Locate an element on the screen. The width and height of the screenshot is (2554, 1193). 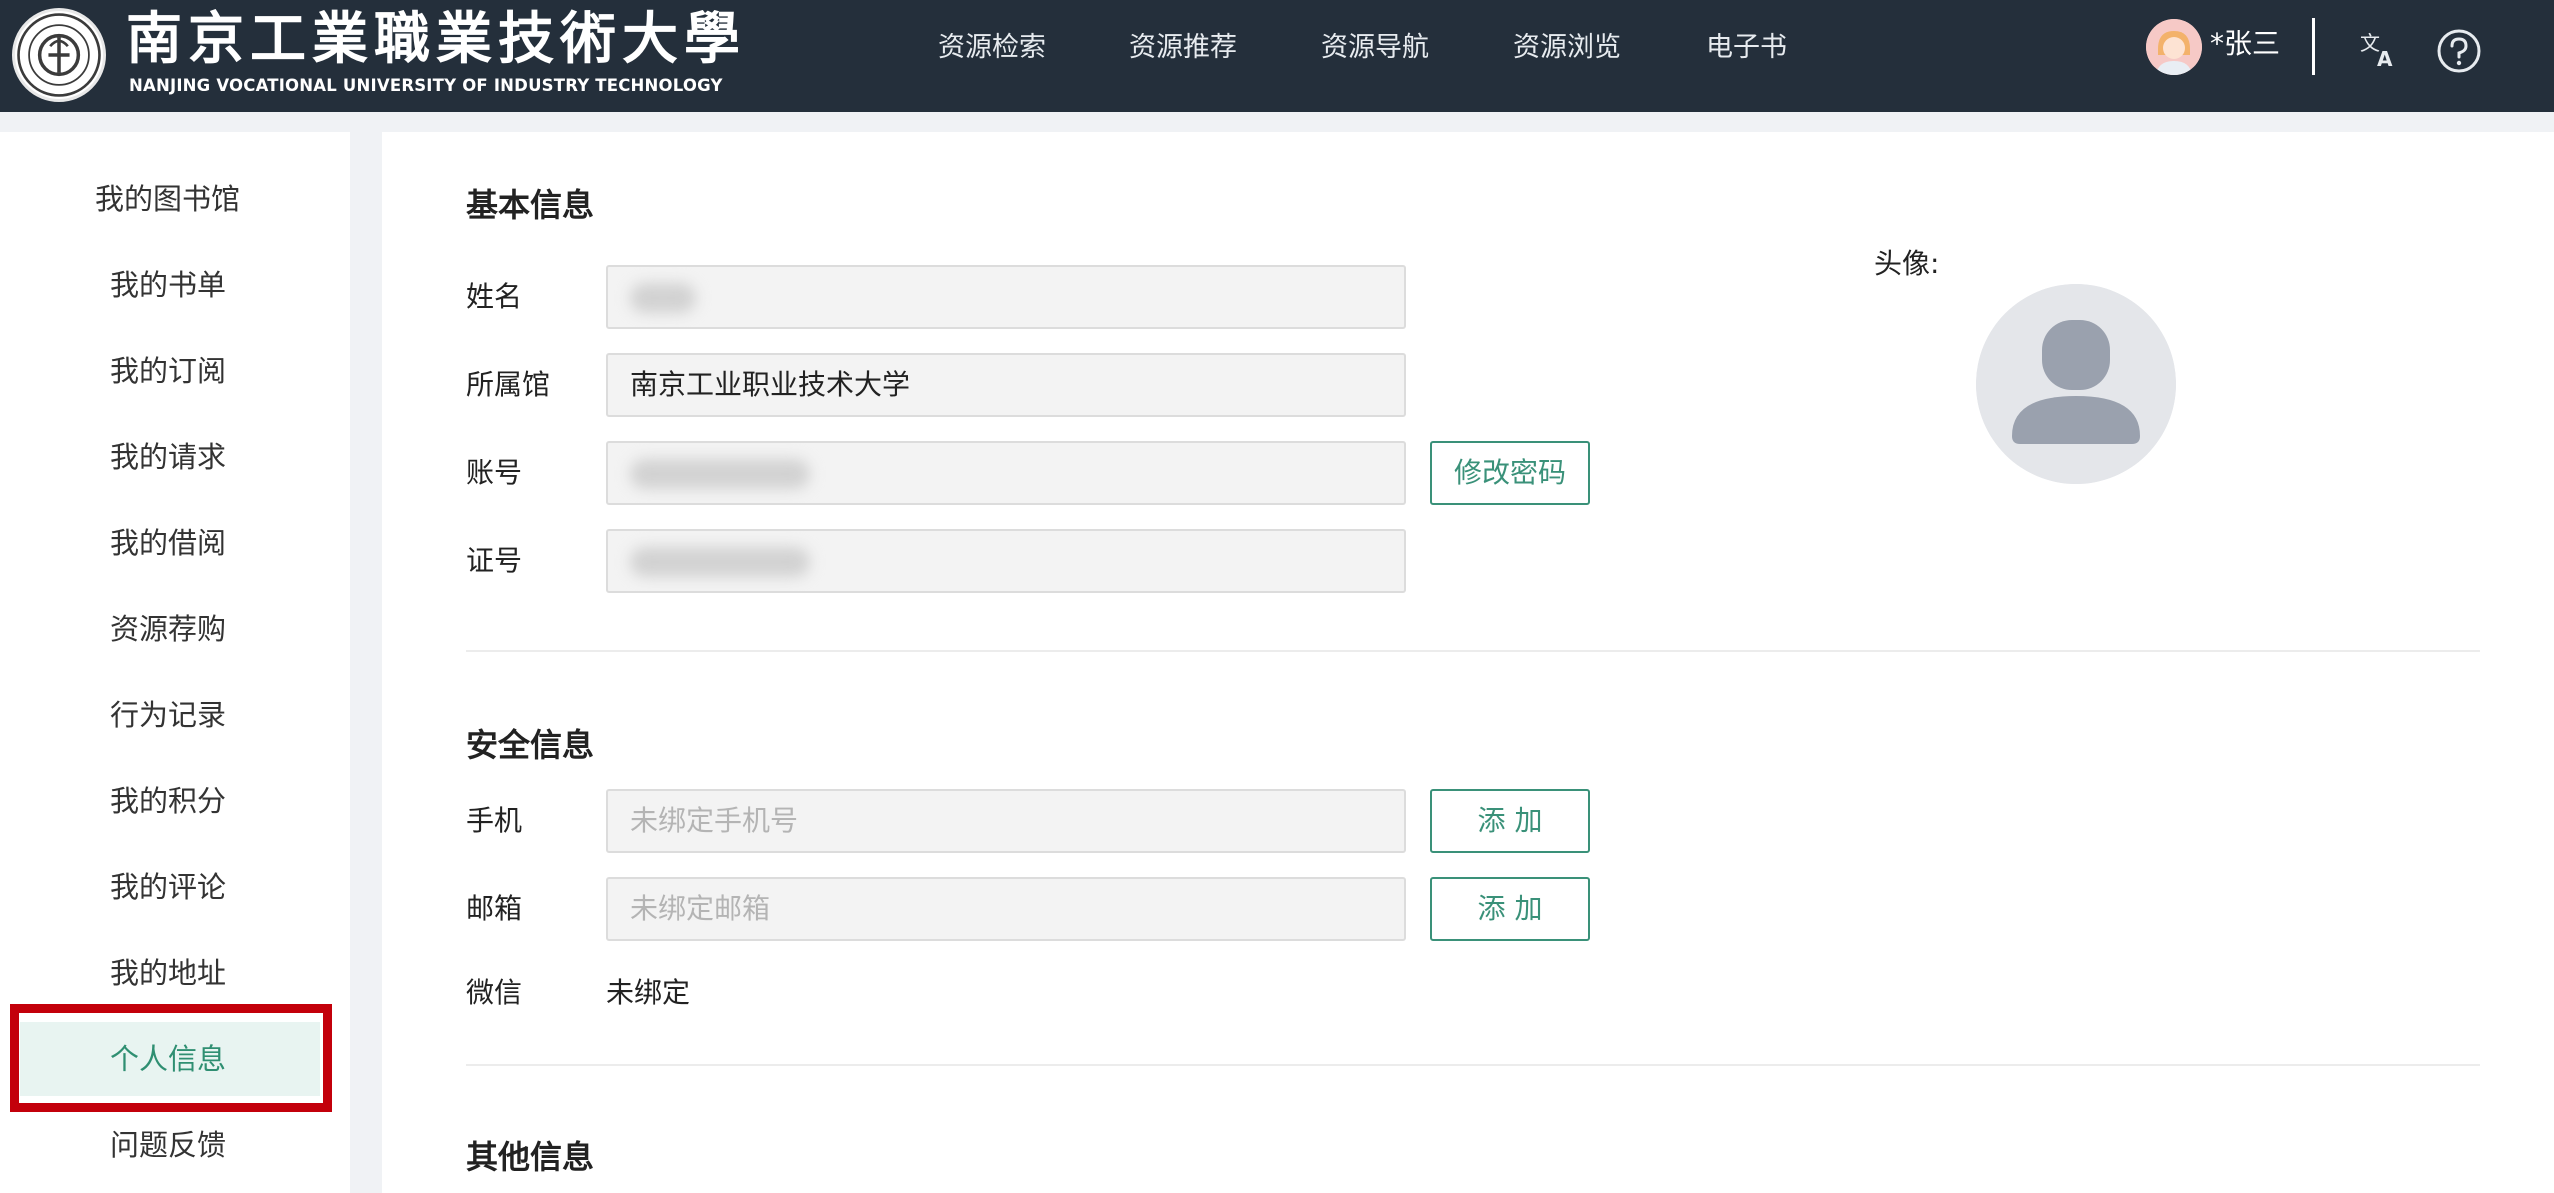
sidebar-item-my-subscriptions: 我的订阅 is located at coordinates (170, 371).